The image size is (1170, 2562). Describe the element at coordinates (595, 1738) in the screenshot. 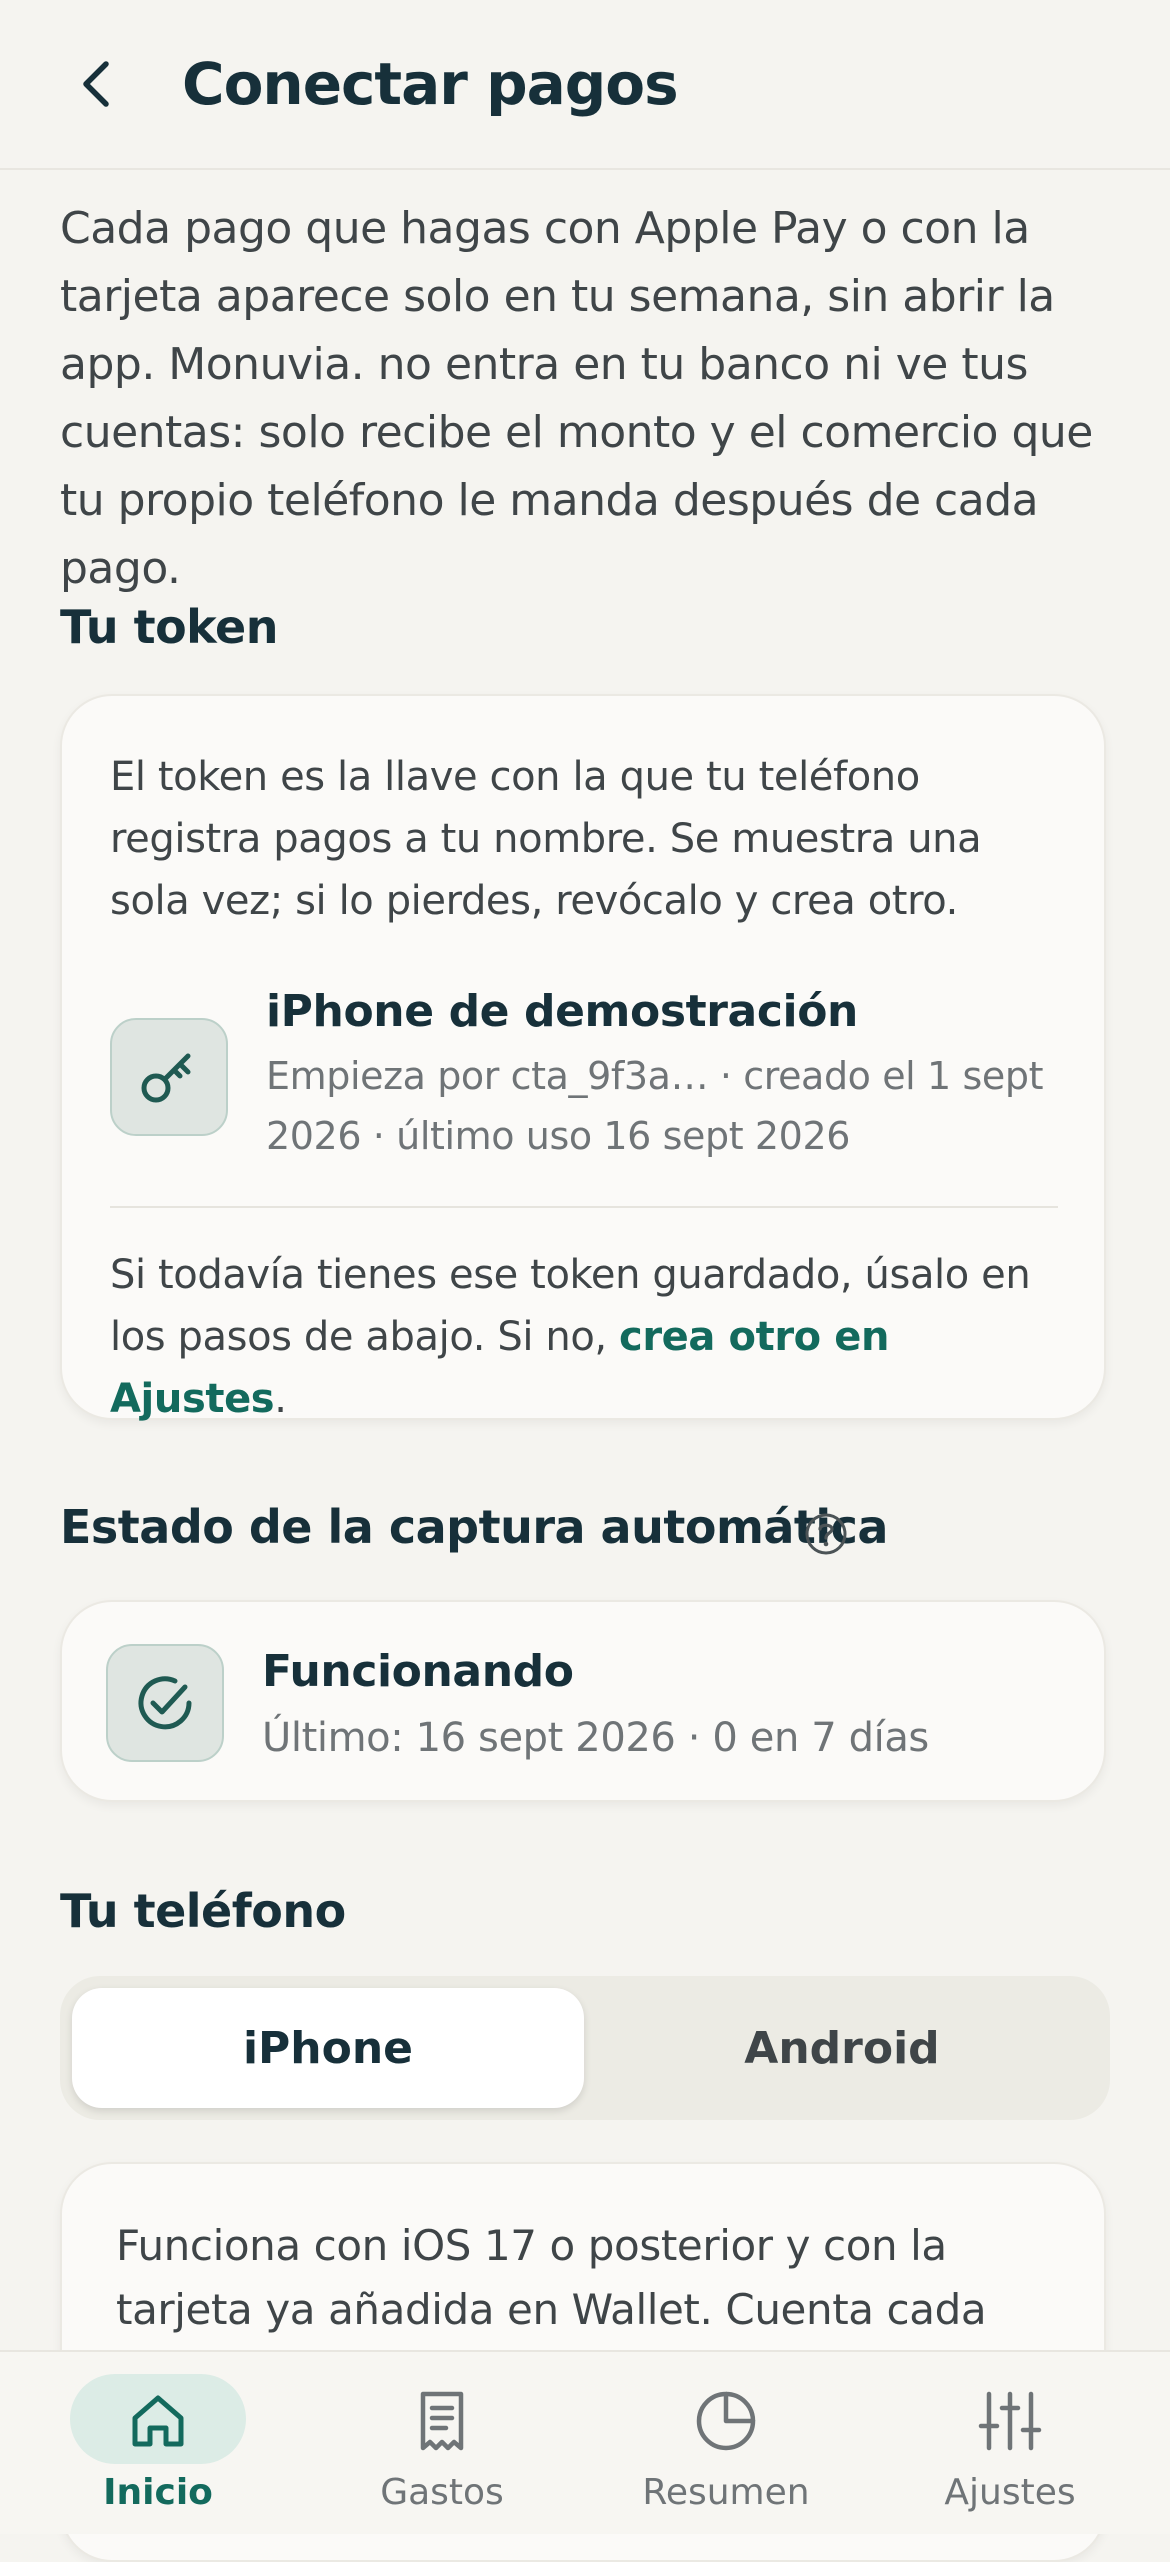

I see `status-meta: Último: 16 sept 2026 · 0 en 7 días` at that location.